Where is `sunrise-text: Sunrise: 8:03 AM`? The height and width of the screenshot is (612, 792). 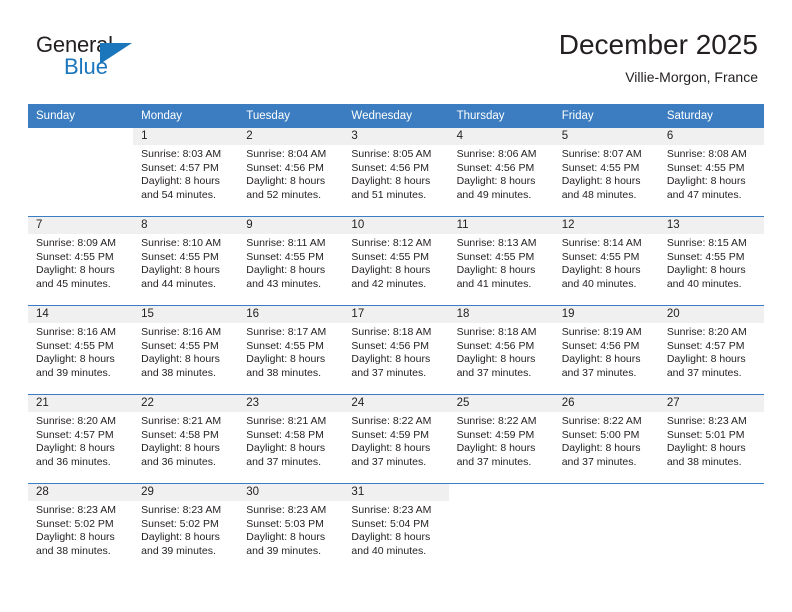
sunrise-text: Sunrise: 8:03 AM is located at coordinates (181, 154).